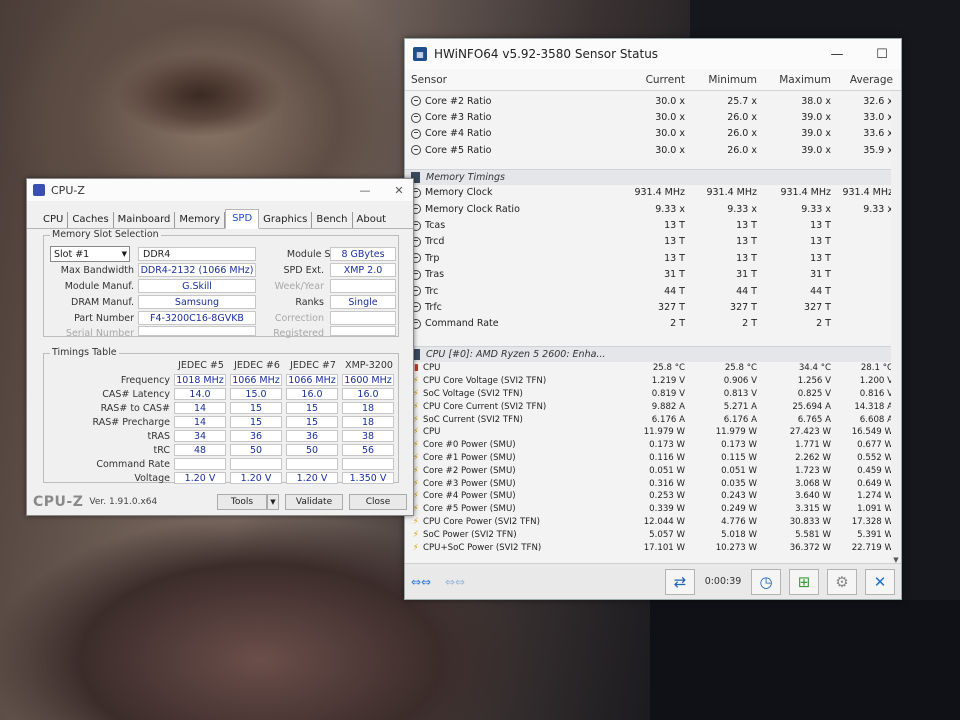 The image size is (960, 720). Describe the element at coordinates (816, 150) in the screenshot. I see `sensor-max-value: 39.0 x` at that location.